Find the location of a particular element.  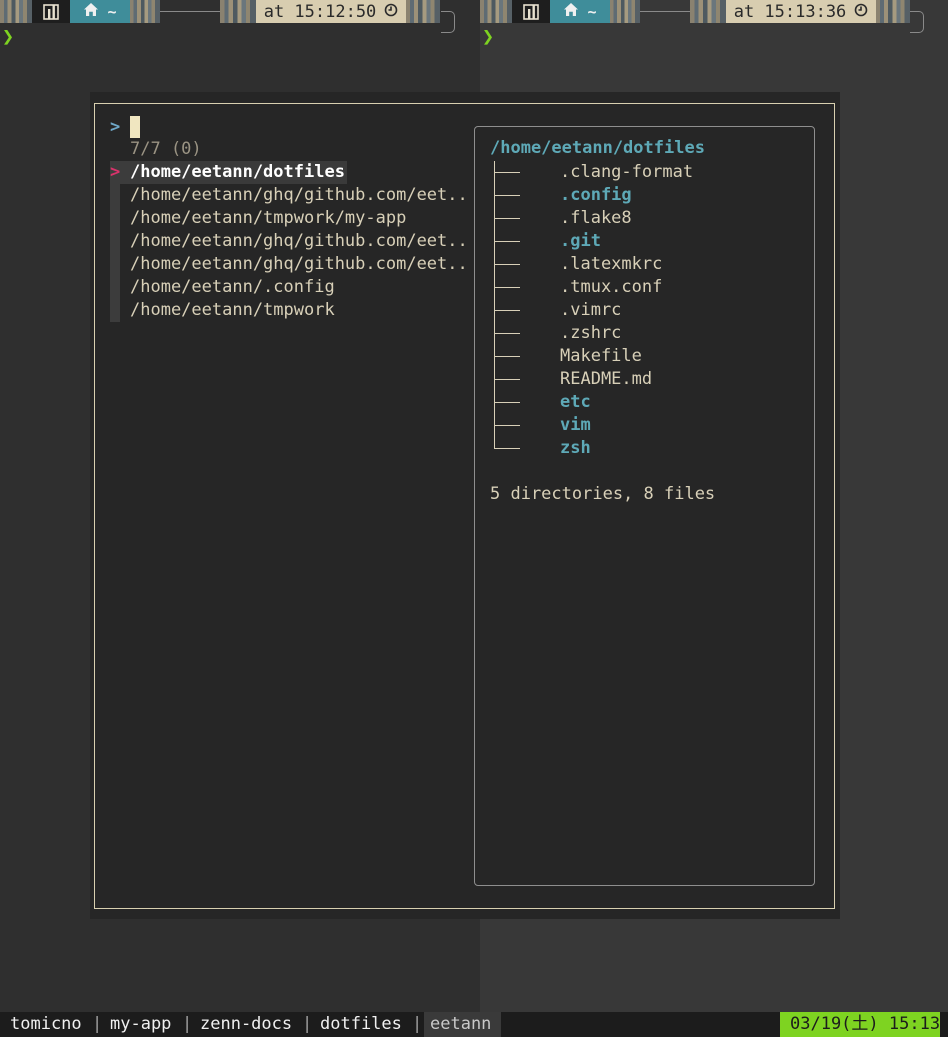

tree-directory-name: .config is located at coordinates (596, 195).